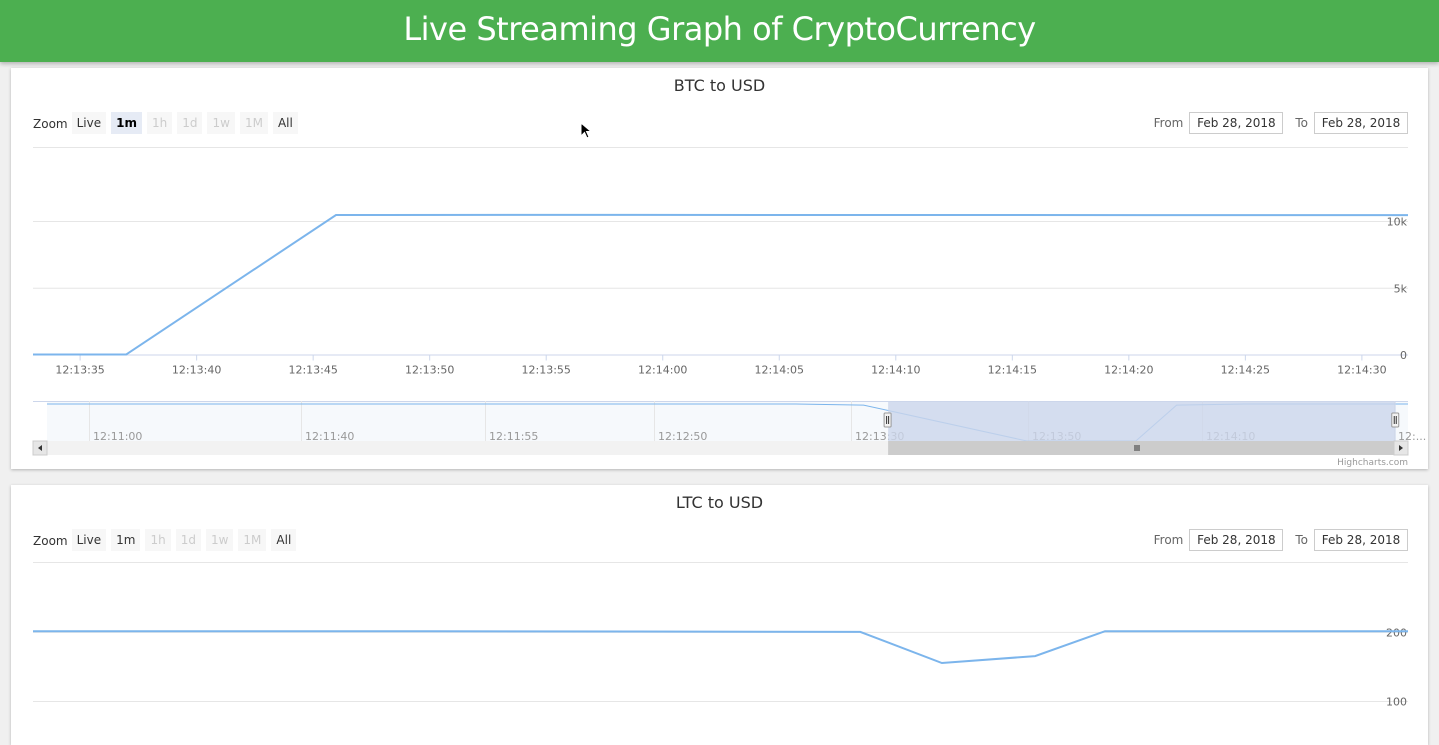 This screenshot has height=745, width=1439. What do you see at coordinates (79, 370) in the screenshot?
I see `x-tick-label: 12:13:35` at bounding box center [79, 370].